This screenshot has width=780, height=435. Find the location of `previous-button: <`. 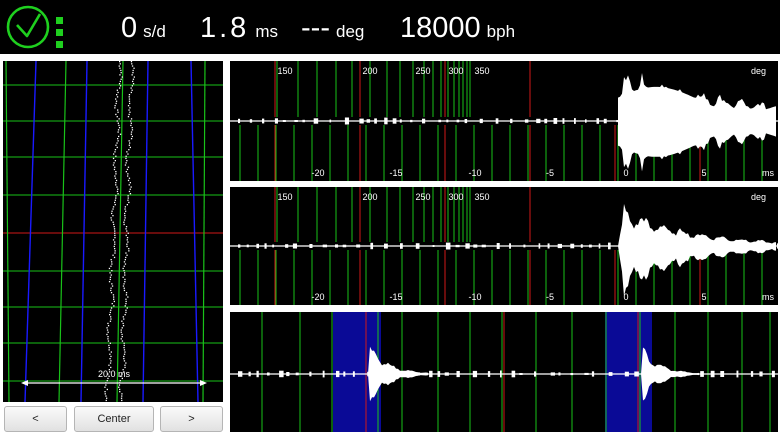

previous-button: < is located at coordinates (35, 419).